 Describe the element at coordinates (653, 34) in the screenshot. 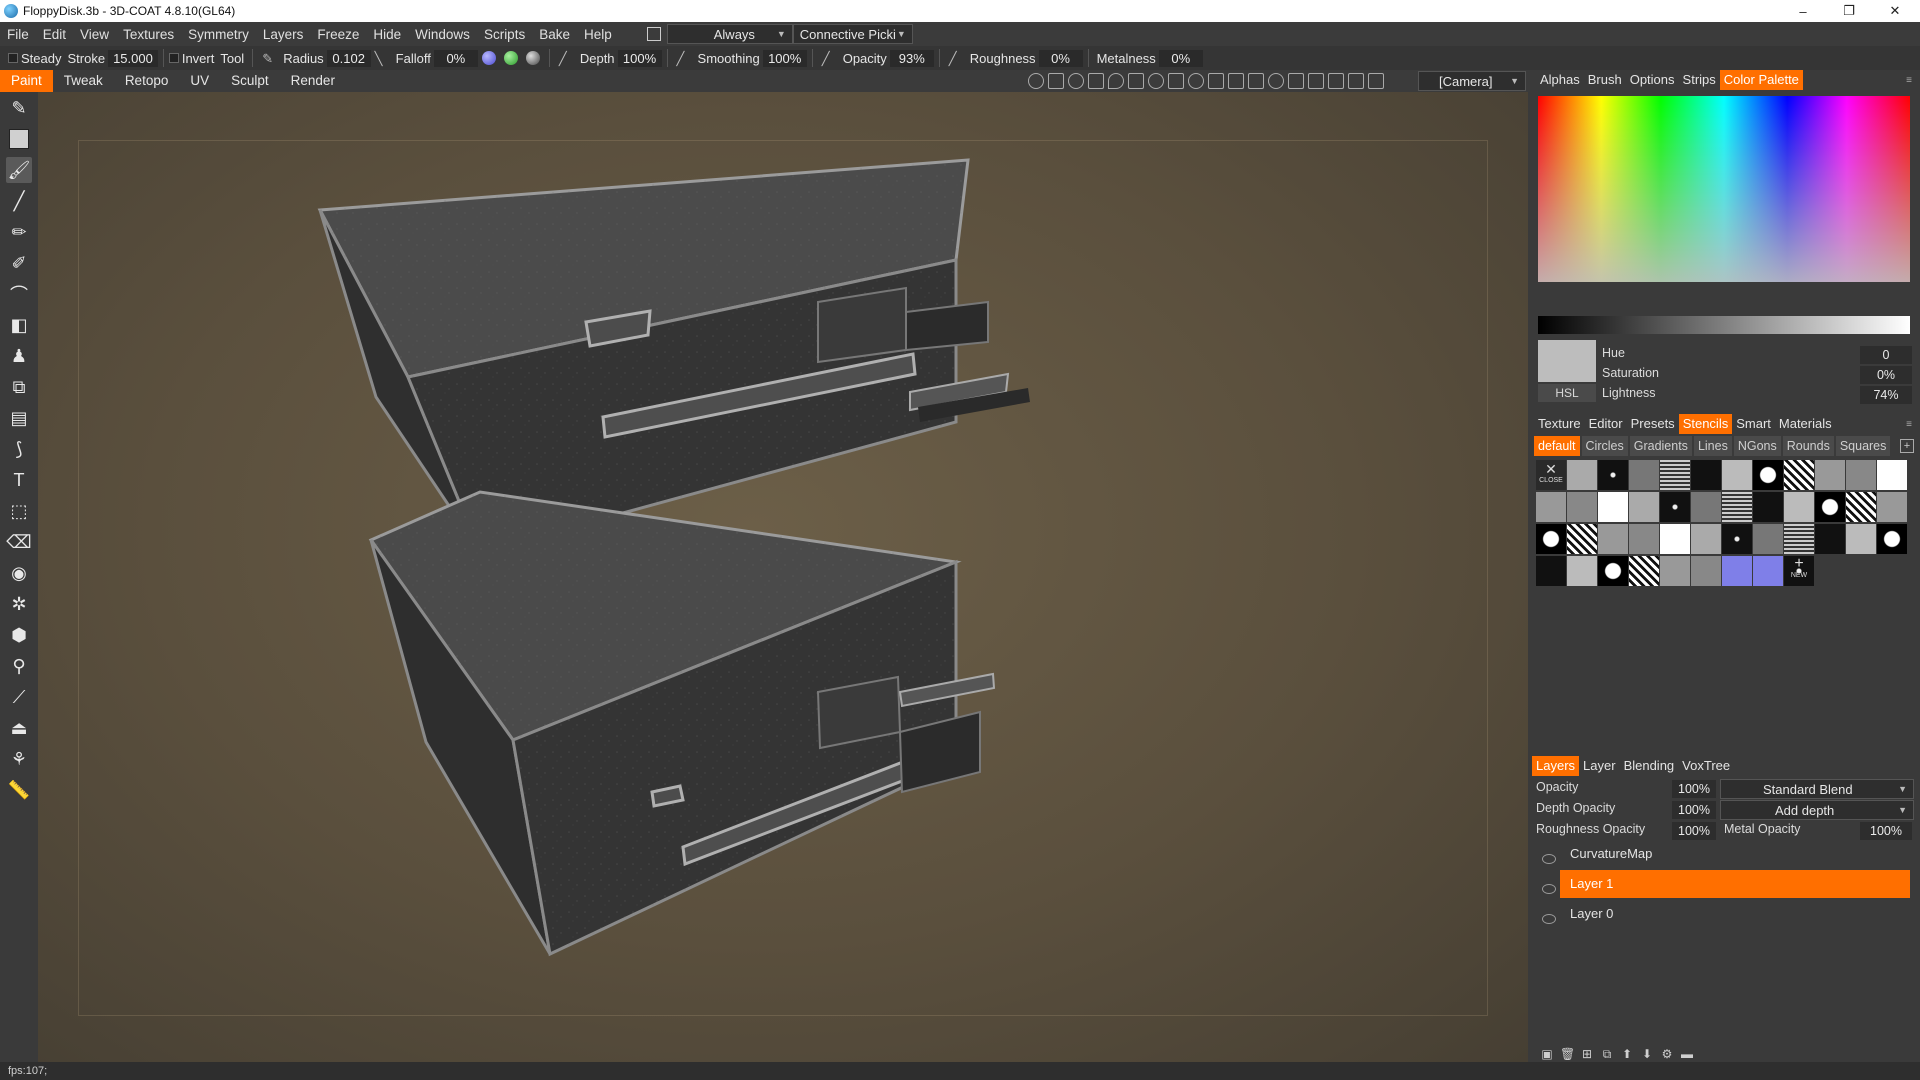

I see `checkbox` at that location.